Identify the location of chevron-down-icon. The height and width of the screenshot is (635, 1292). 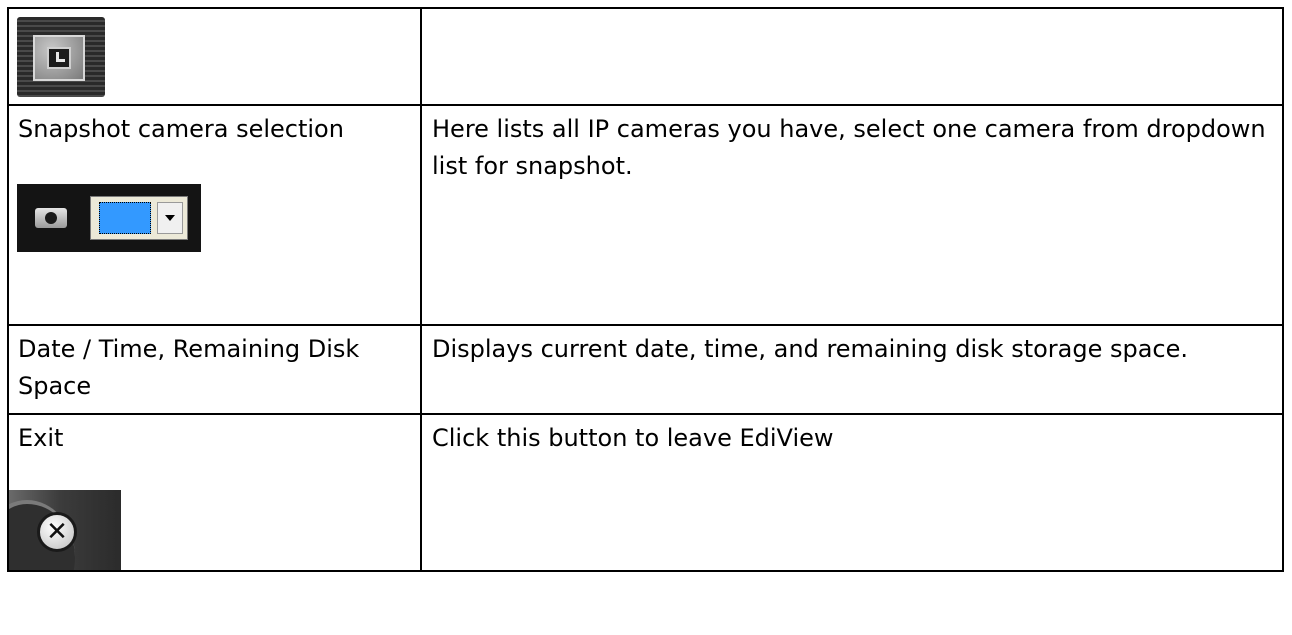
(170, 218).